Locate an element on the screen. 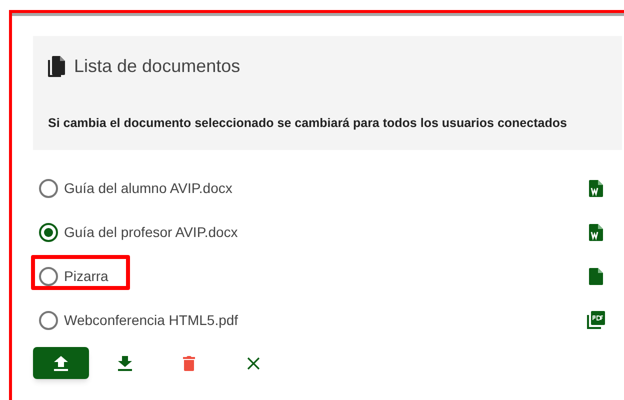  notice-text: Si cambia el documento seleccionado se cambiará para todos los usuarios conectados is located at coordinates (308, 123).